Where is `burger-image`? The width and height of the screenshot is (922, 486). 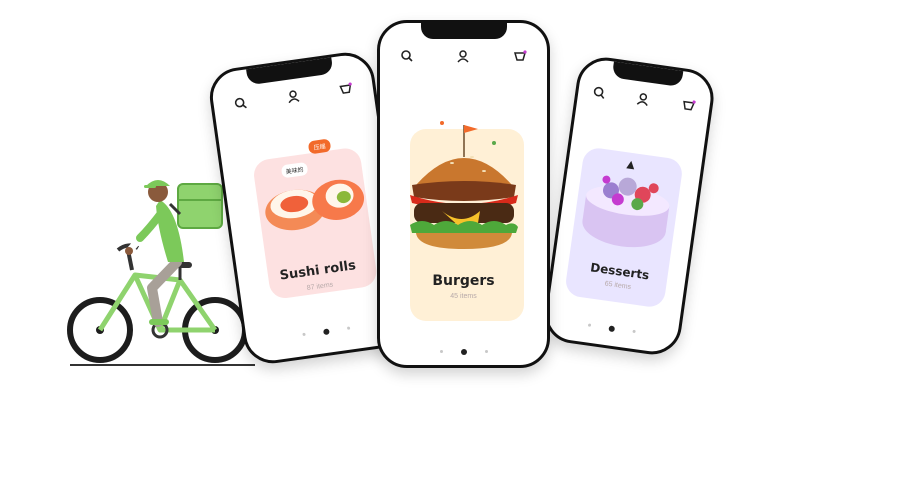
burger-image is located at coordinates (464, 185).